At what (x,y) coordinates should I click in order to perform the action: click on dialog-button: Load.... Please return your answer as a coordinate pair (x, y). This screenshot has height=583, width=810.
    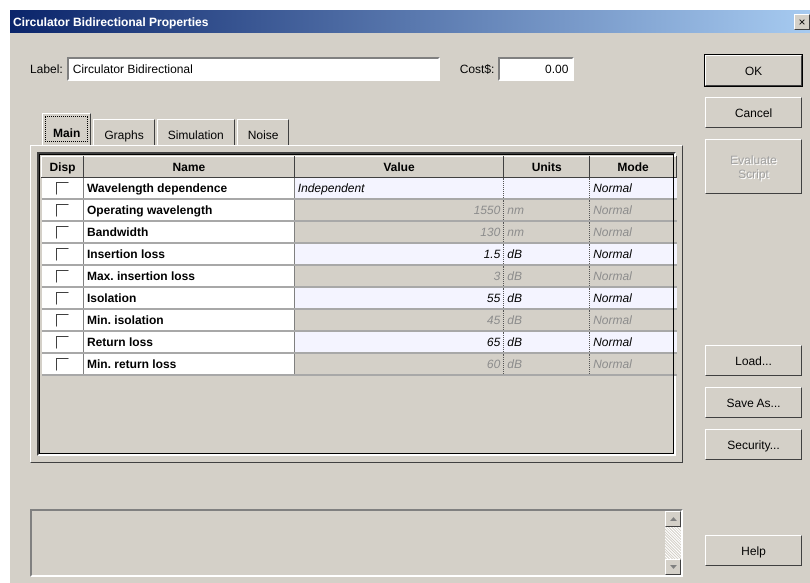
    Looking at the image, I should click on (753, 360).